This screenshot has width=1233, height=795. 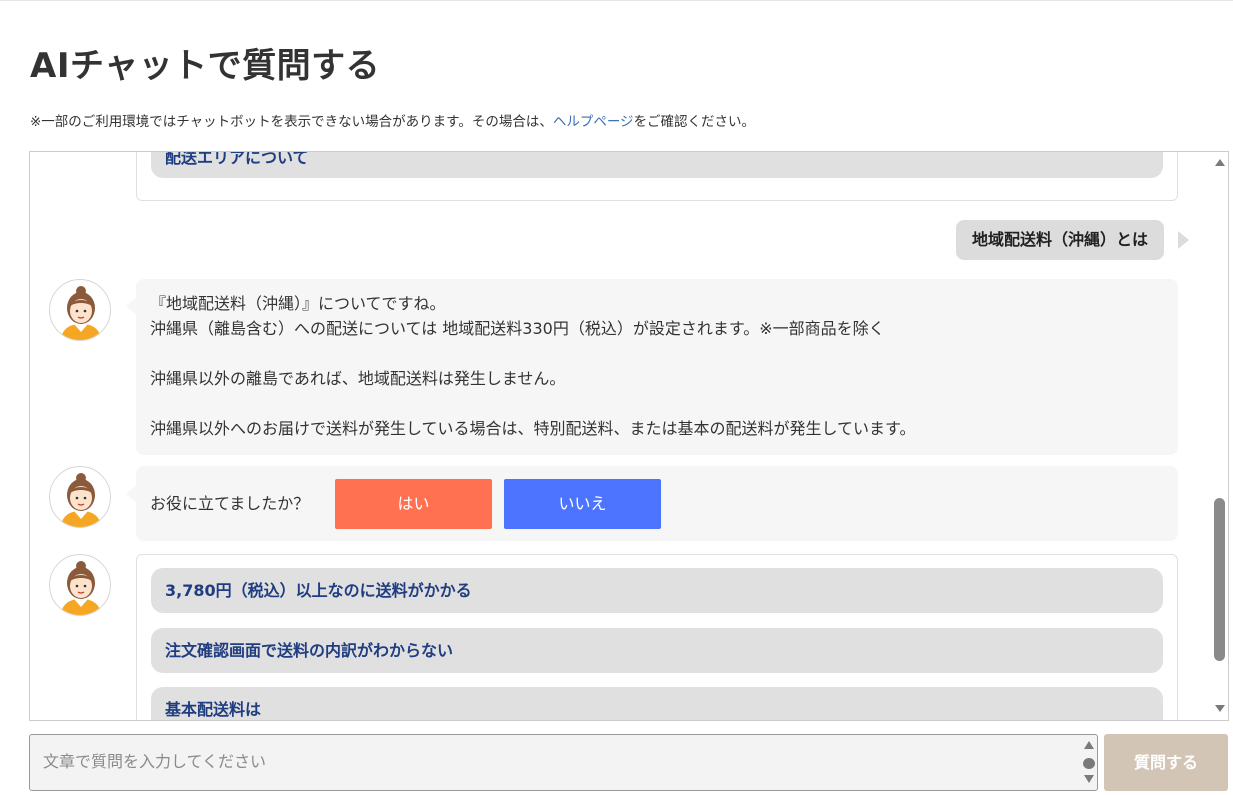 I want to click on notice-text-before: ※一部のご利用環境ではチャットボットを表示できない場合があります。その場合は、, so click(x=291, y=122).